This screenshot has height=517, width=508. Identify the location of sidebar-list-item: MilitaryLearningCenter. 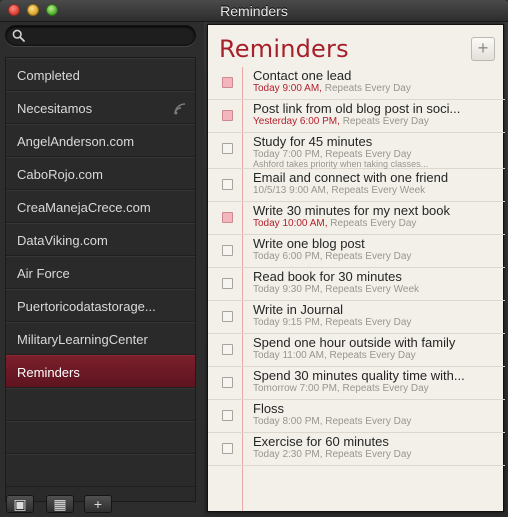
(100, 338).